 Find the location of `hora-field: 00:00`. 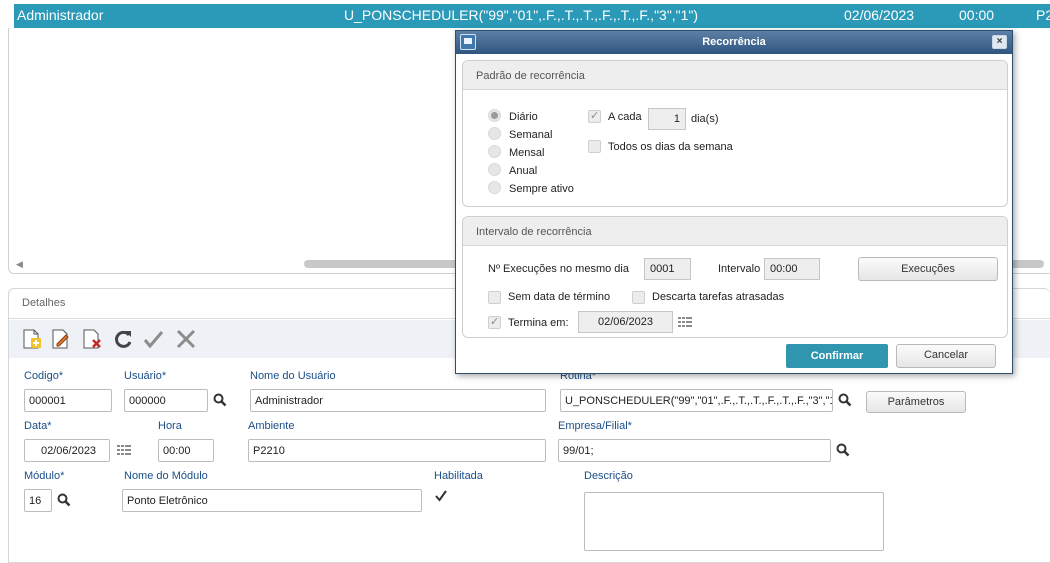

hora-field: 00:00 is located at coordinates (186, 450).